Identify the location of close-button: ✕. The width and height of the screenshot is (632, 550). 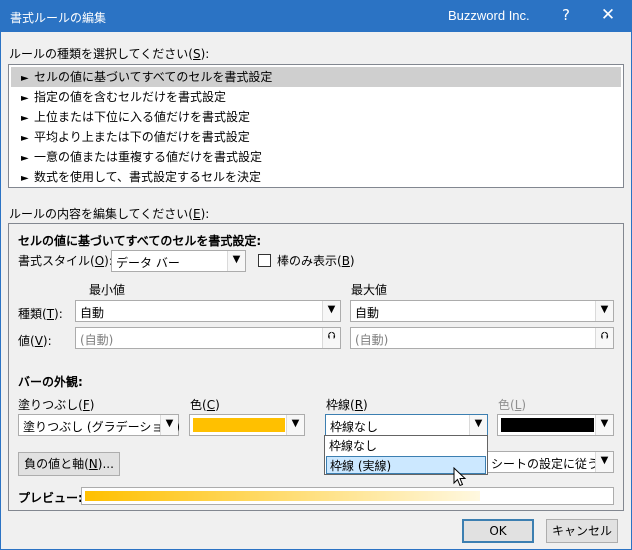
(608, 15).